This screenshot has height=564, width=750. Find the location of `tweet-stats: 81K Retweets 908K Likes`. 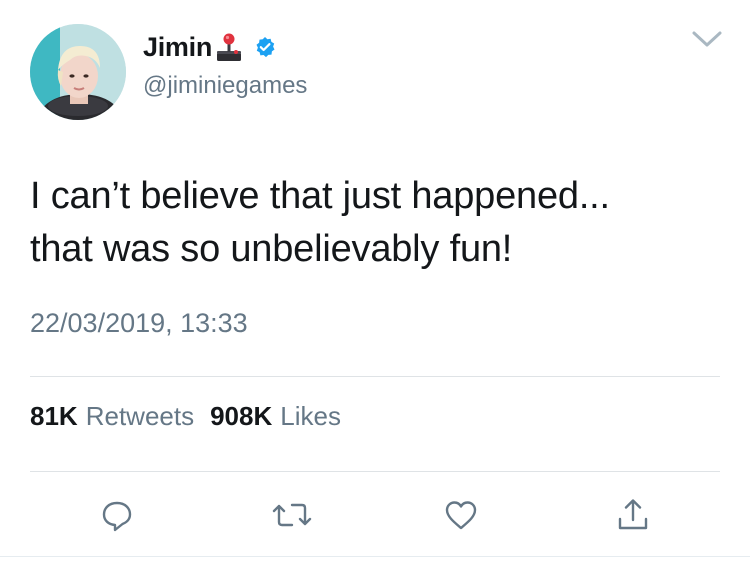

tweet-stats: 81K Retweets 908K Likes is located at coordinates (185, 416).